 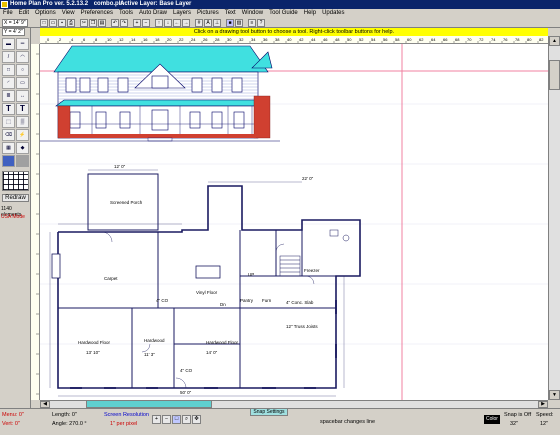 What do you see at coordinates (102, 23) in the screenshot?
I see `paste-icon: ▤` at bounding box center [102, 23].